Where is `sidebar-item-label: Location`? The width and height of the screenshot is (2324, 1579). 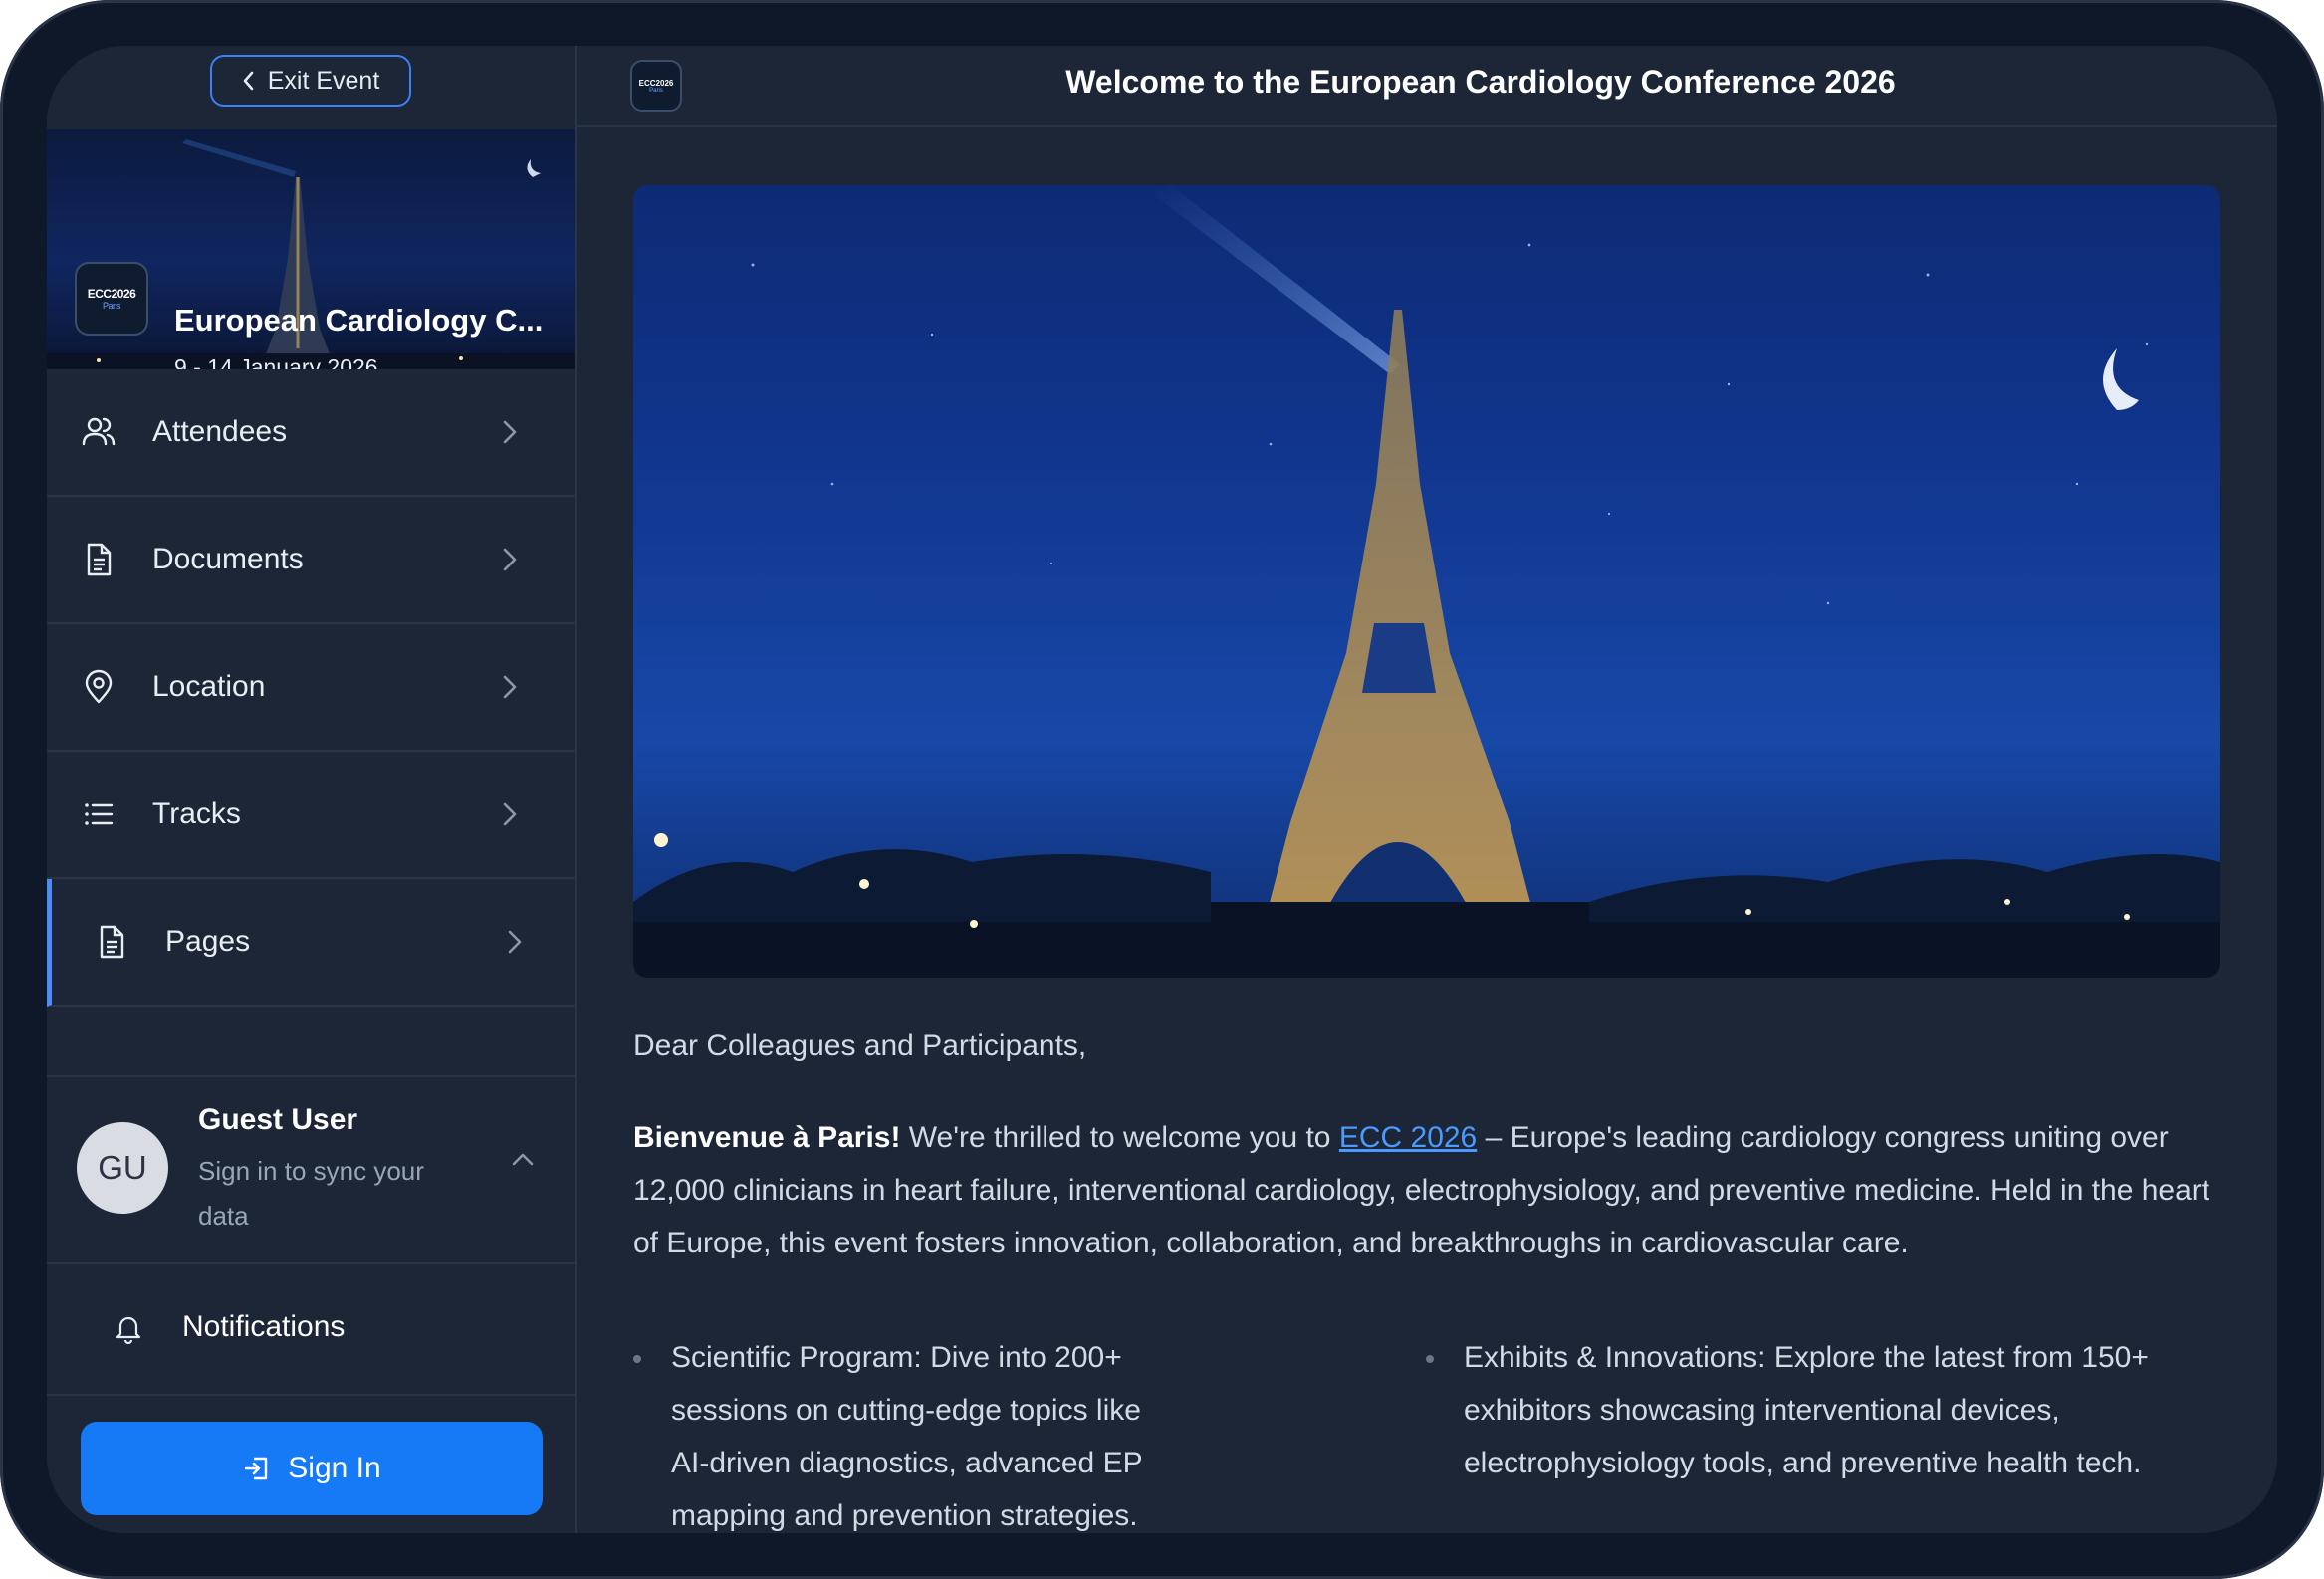
sidebar-item-label: Location is located at coordinates (209, 686).